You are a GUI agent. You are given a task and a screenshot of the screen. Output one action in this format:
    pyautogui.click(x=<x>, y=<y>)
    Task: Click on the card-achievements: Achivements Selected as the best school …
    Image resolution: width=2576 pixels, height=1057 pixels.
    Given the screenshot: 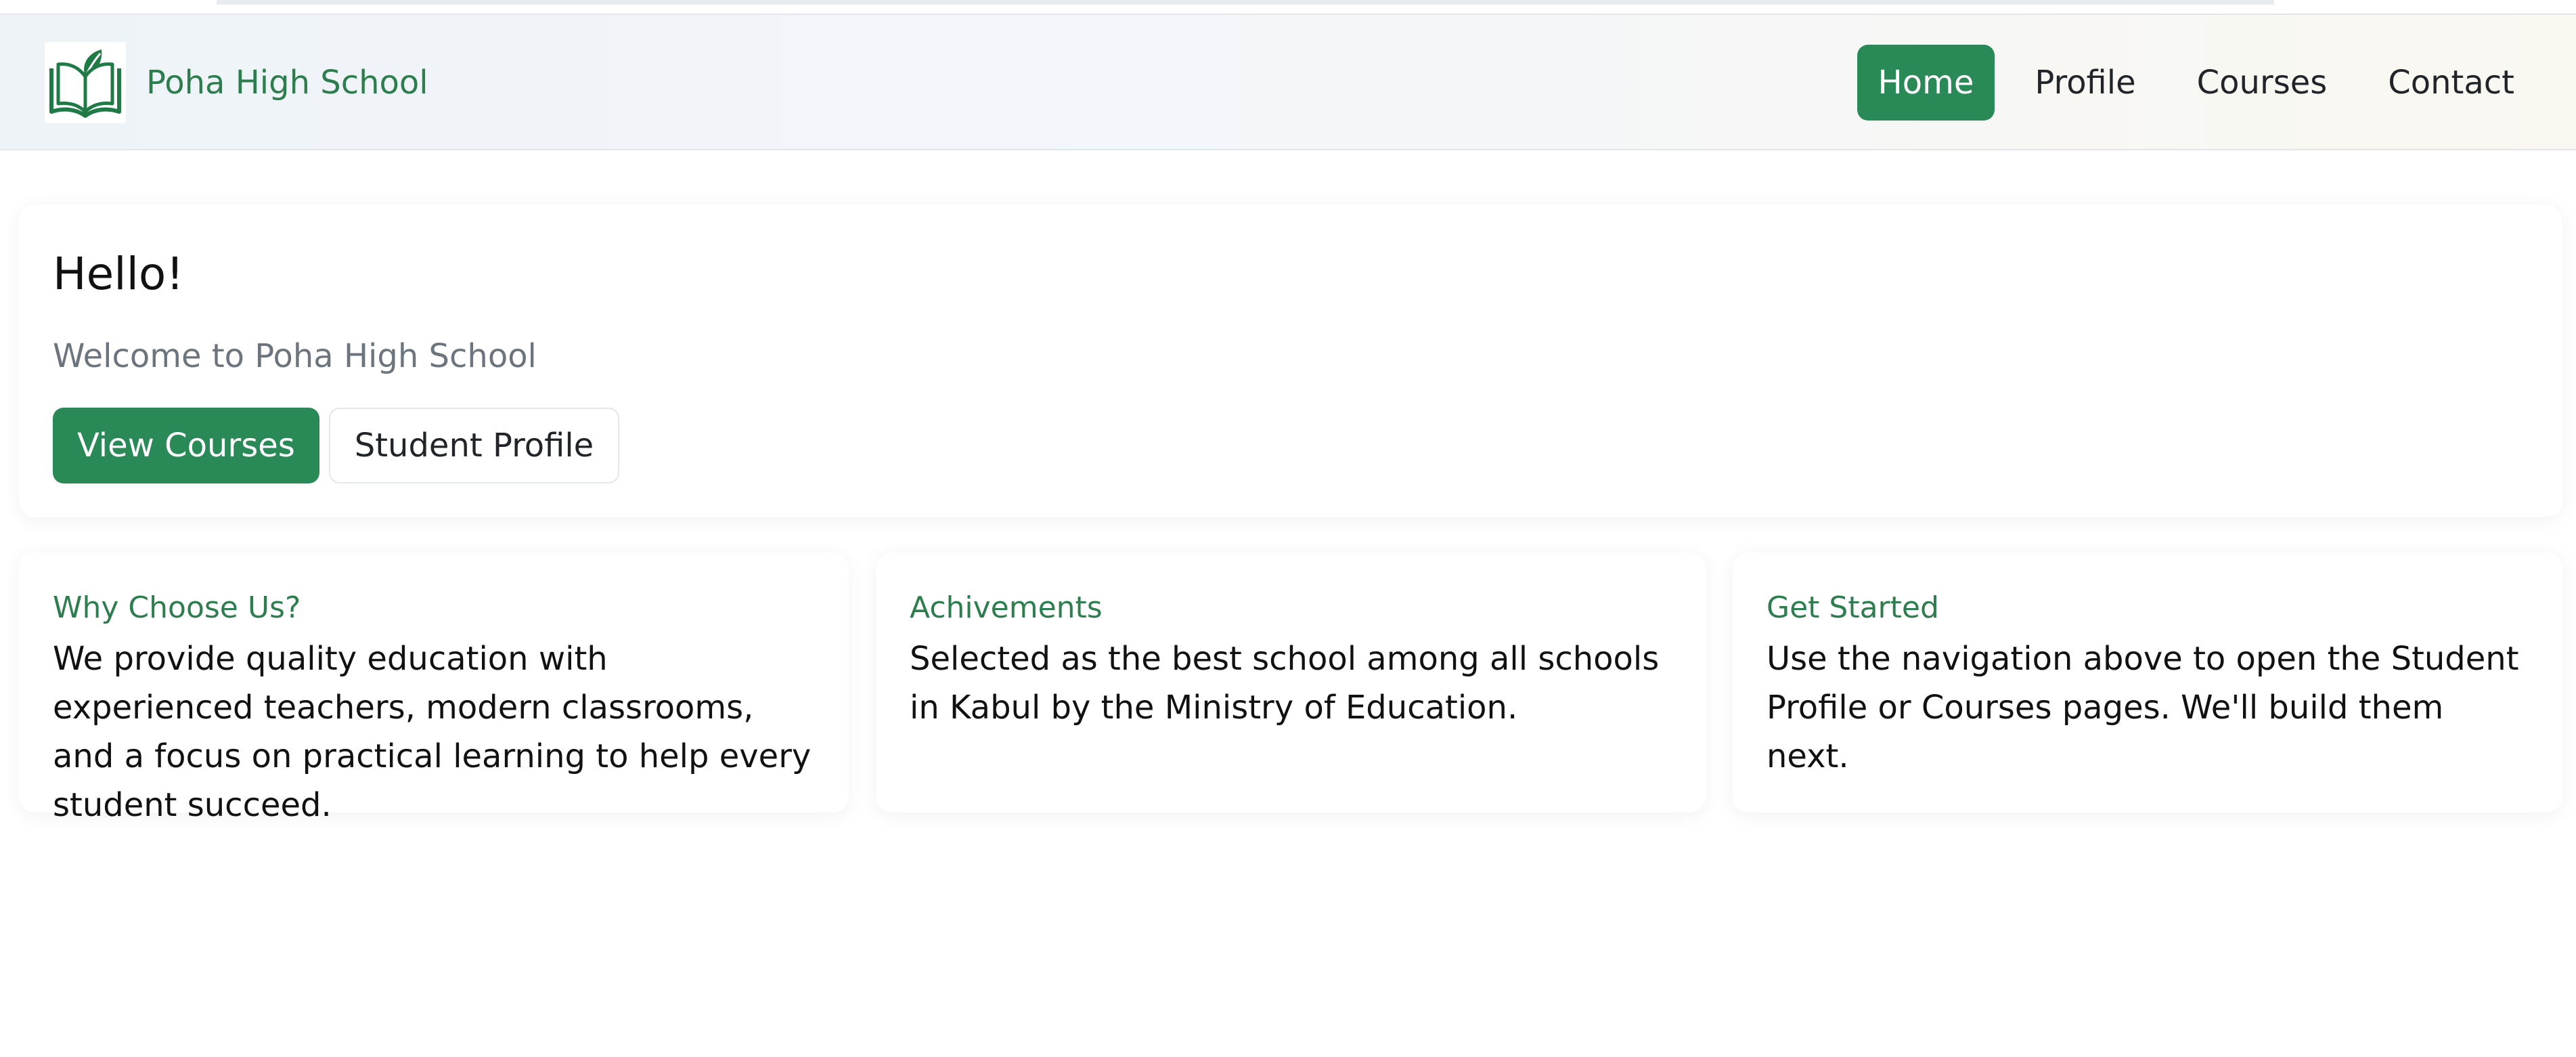 What is the action you would take?
    pyautogui.click(x=1291, y=683)
    